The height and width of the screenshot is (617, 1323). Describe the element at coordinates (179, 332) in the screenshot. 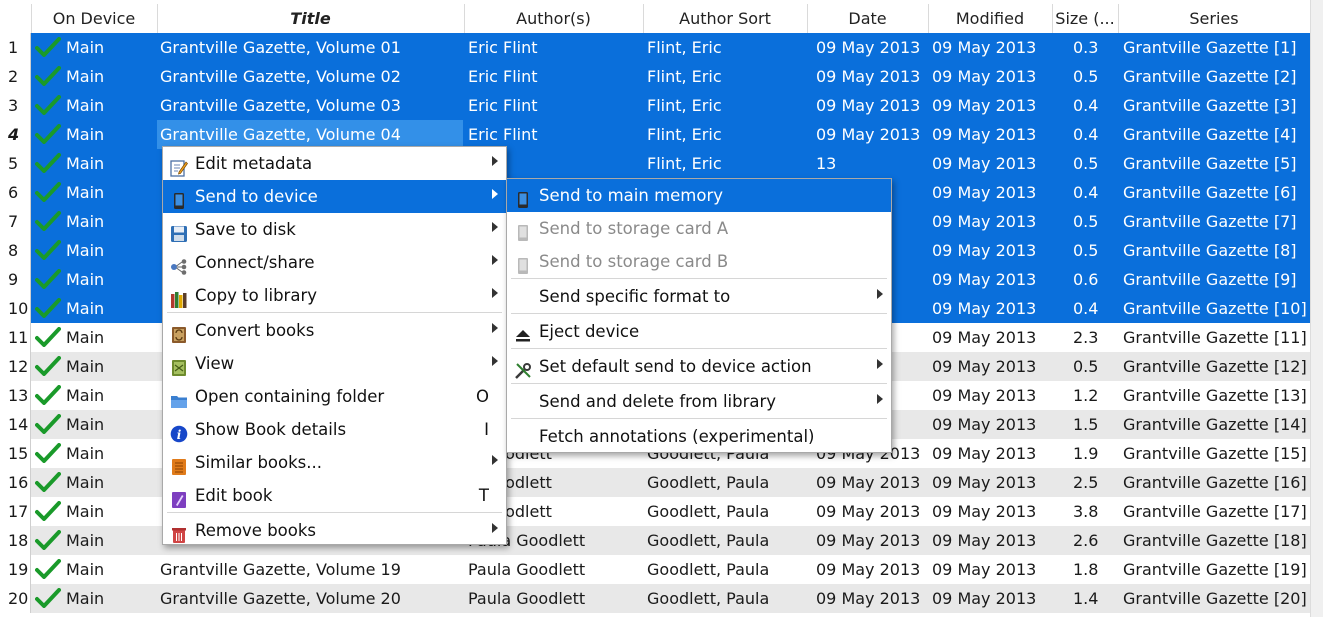

I see `convert-books-icon` at that location.